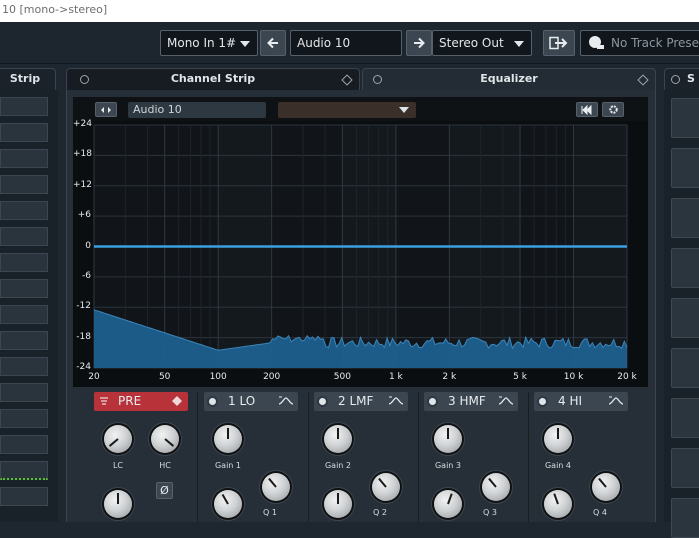  I want to click on eq-y-tick-label: +12, so click(82, 184).